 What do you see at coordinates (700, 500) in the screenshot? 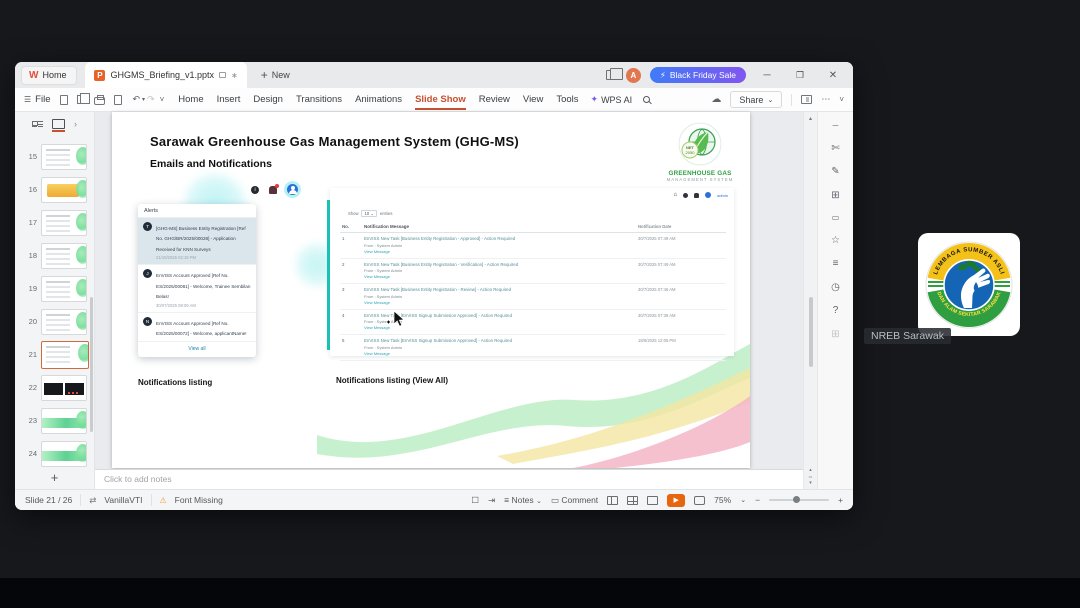
I see `fit-slide-icon` at bounding box center [700, 500].